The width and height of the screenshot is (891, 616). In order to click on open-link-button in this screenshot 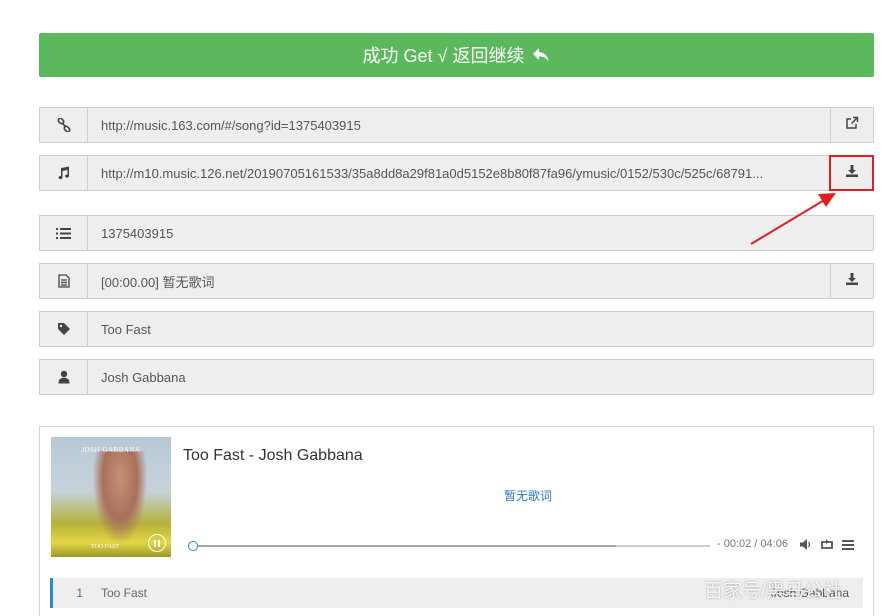, I will do `click(851, 125)`.